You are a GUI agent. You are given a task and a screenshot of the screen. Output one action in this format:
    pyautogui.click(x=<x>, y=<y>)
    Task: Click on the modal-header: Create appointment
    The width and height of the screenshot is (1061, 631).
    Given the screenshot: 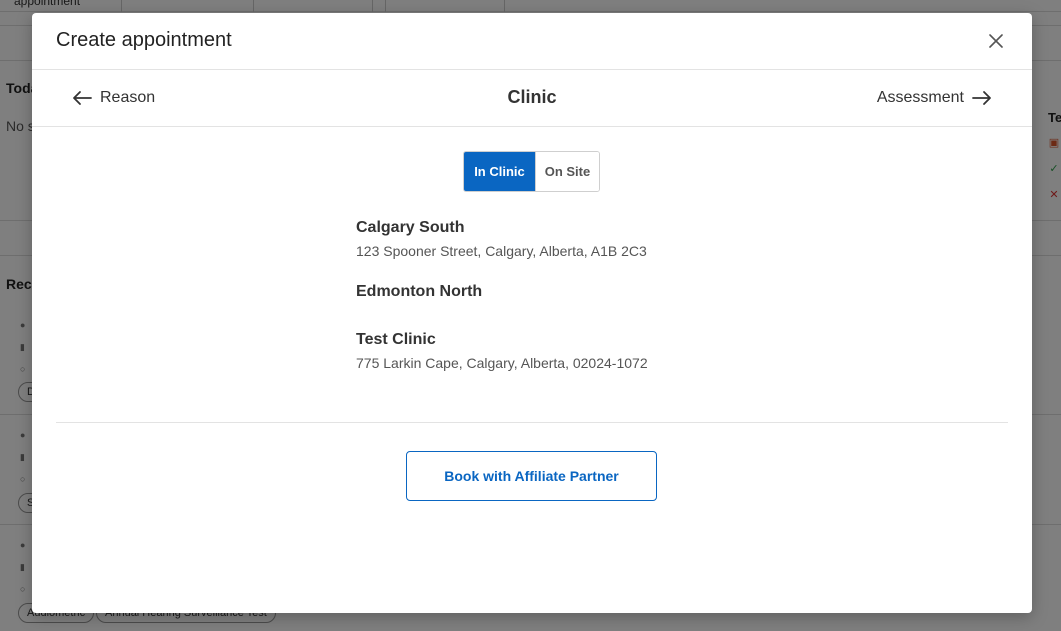 What is the action you would take?
    pyautogui.click(x=532, y=41)
    